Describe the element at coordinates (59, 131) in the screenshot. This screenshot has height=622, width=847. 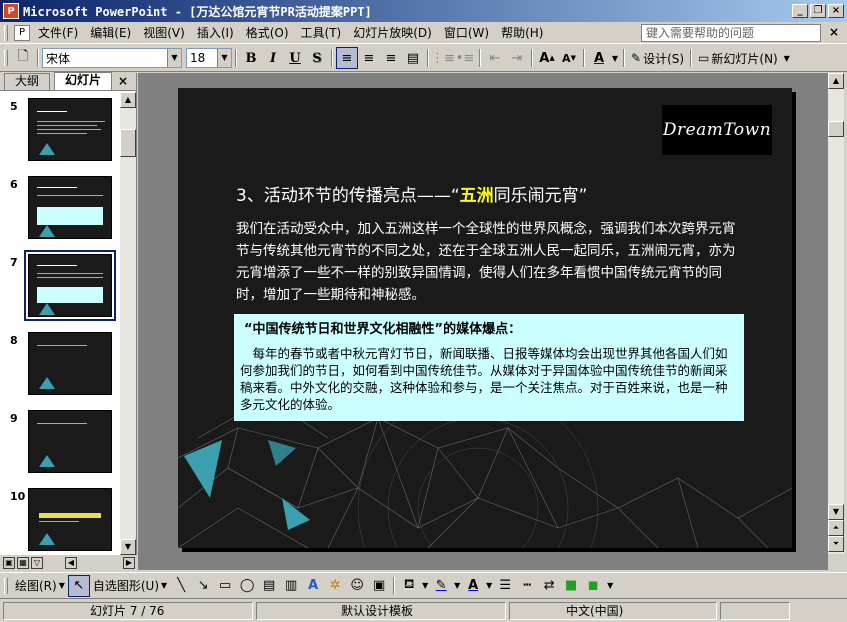
I see `slide-thumbnail-5: 5` at that location.